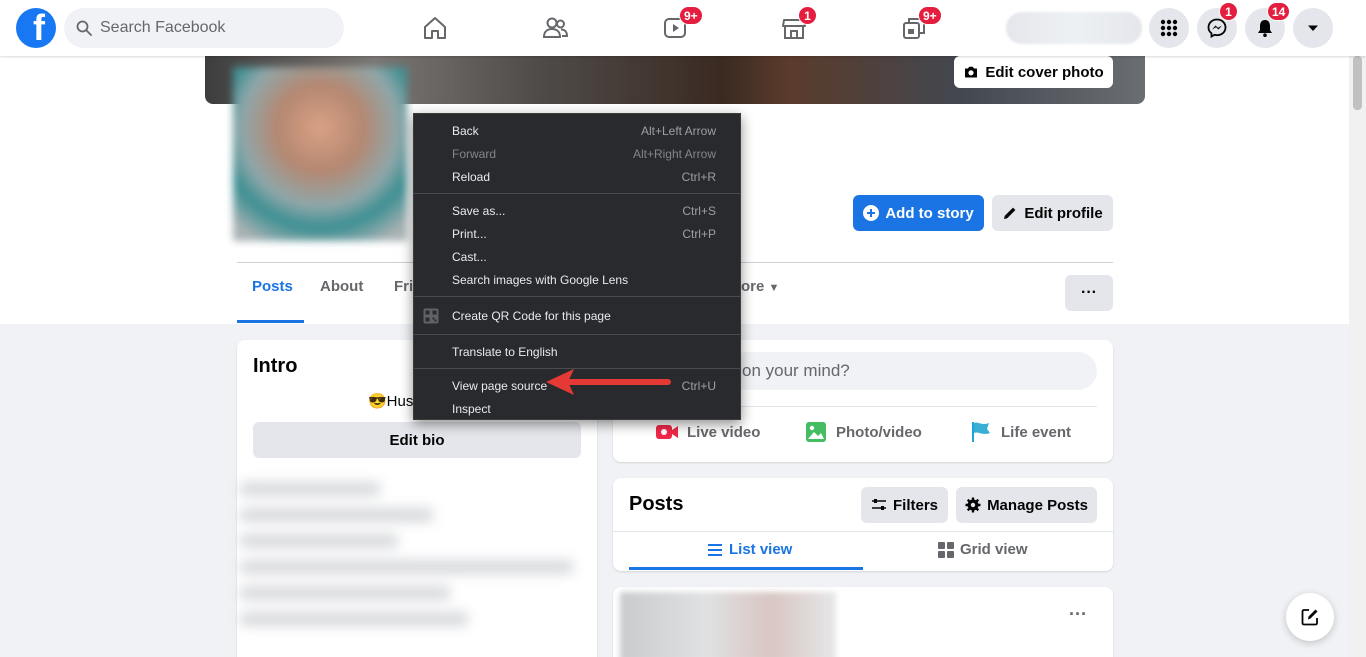 The image size is (1366, 657). What do you see at coordinates (500, 385) in the screenshot?
I see `menu-item-view-page-source-label: View page source` at bounding box center [500, 385].